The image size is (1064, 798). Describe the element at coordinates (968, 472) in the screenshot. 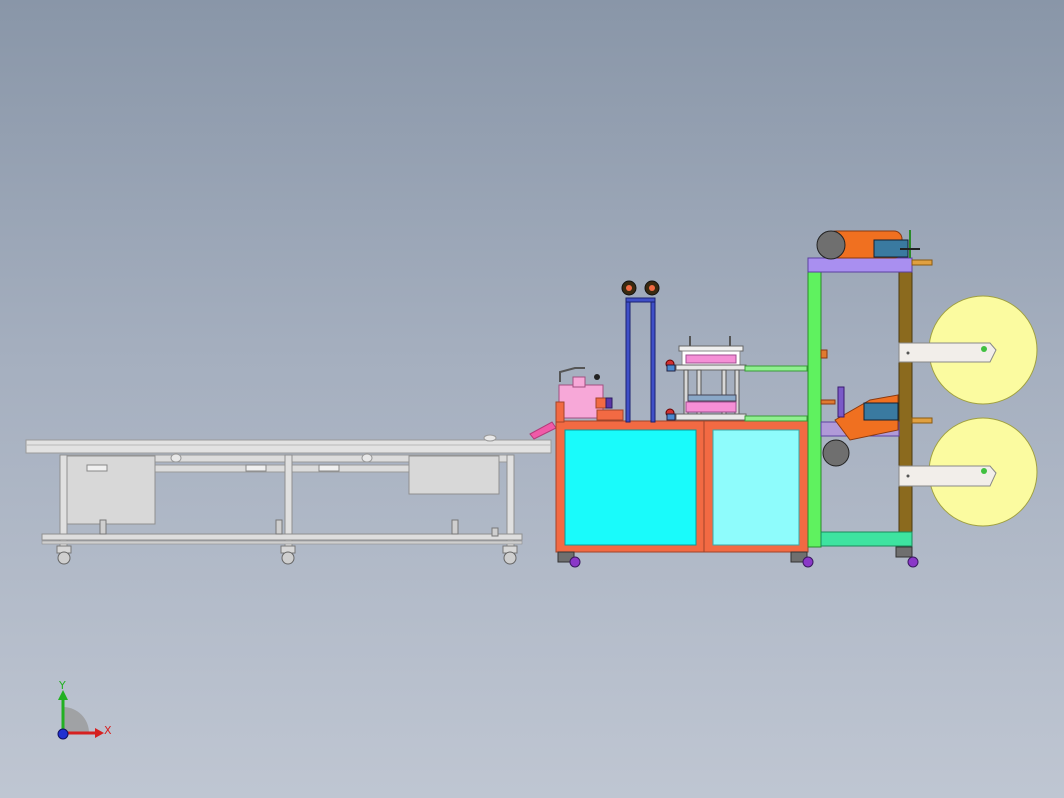

I see `material-roll-lower` at that location.